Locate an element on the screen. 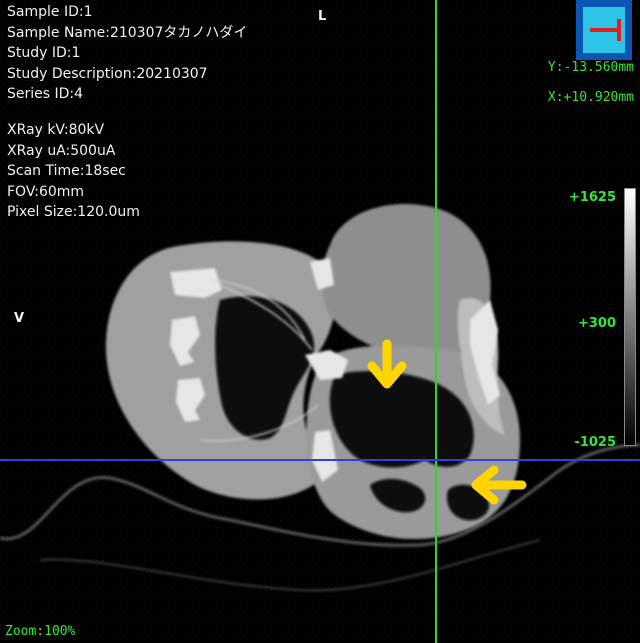  crosshair-vertical is located at coordinates (436, 321).